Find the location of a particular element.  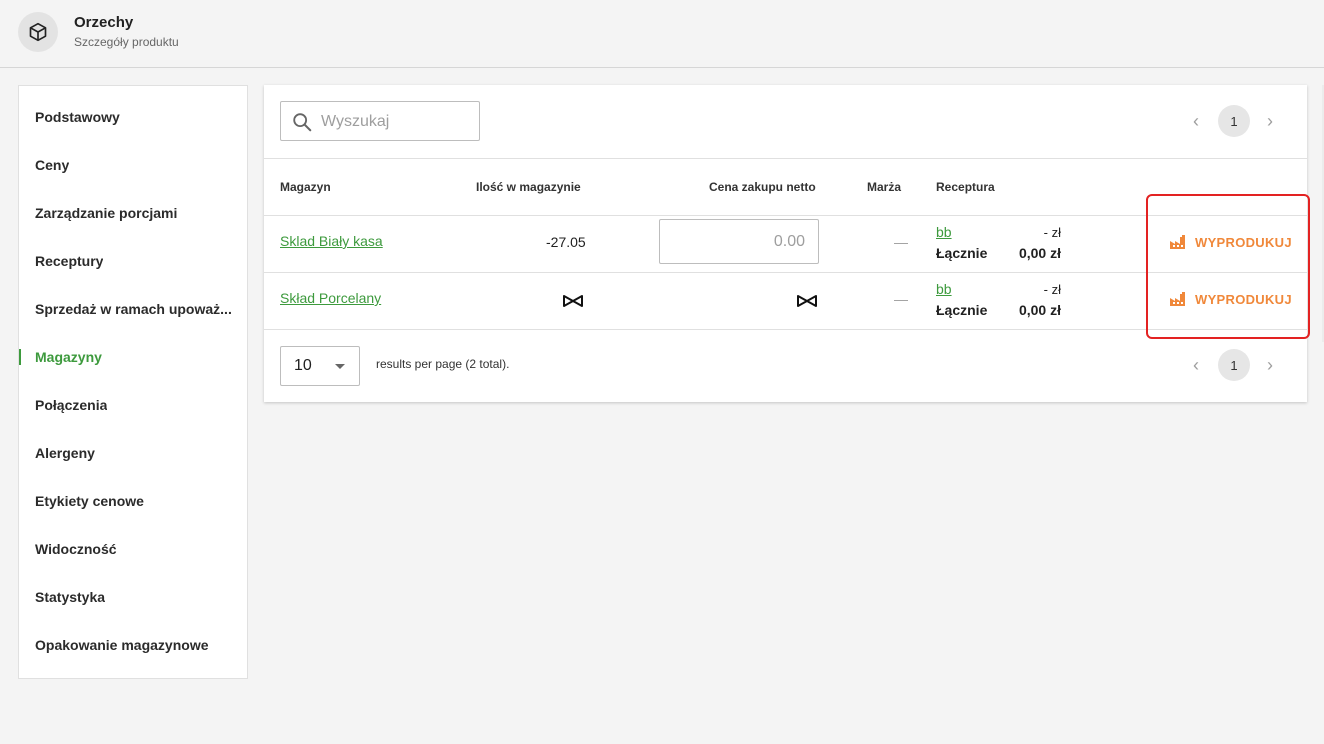

purchase-price-input: 0.00 is located at coordinates (739, 241).